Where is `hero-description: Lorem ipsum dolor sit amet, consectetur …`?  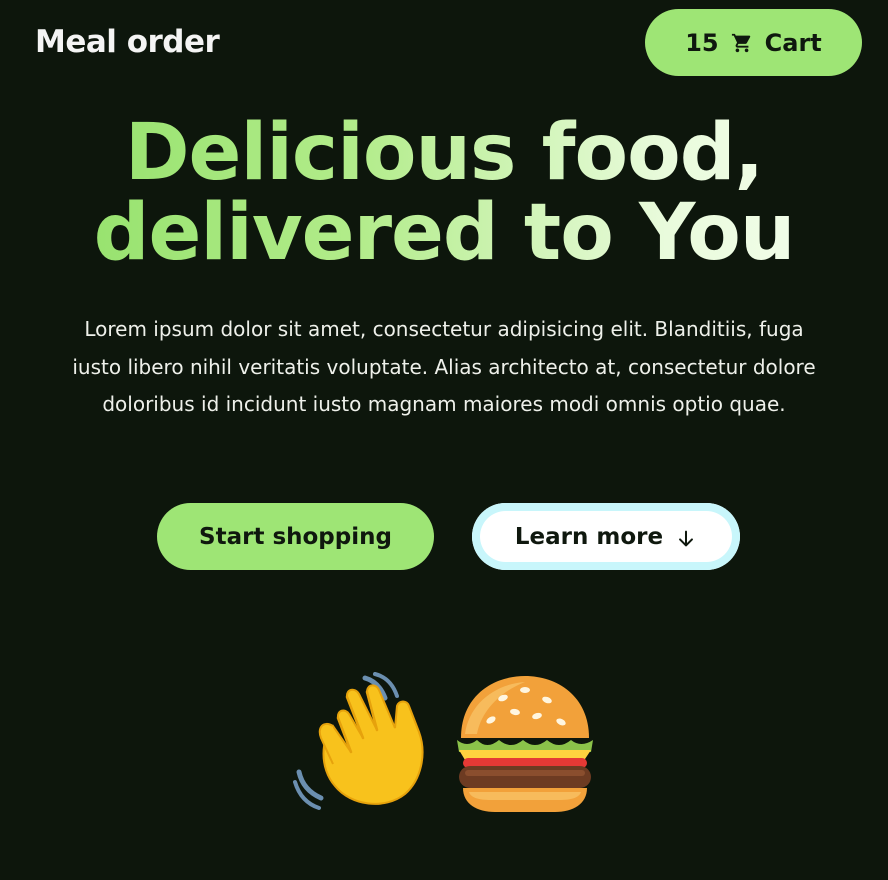
hero-description: Lorem ipsum dolor sit amet, consectetur … is located at coordinates (444, 366).